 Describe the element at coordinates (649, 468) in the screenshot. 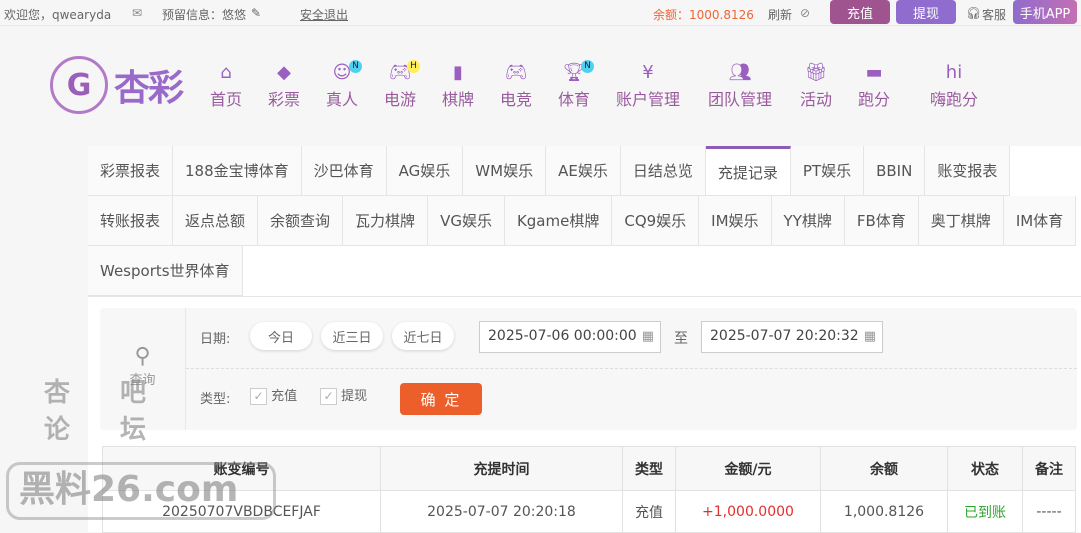

I see `column-header: 类型` at that location.